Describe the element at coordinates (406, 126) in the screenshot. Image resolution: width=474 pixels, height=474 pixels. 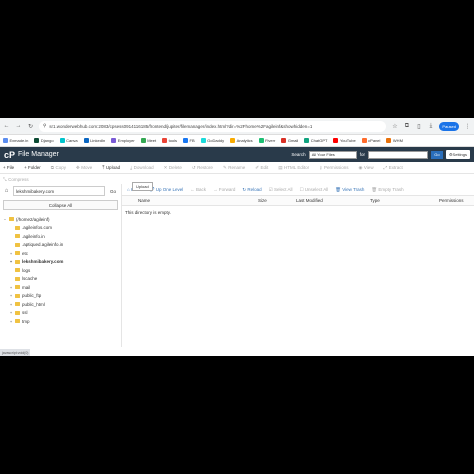
I see `extensions-icon: ⧉` at that location.